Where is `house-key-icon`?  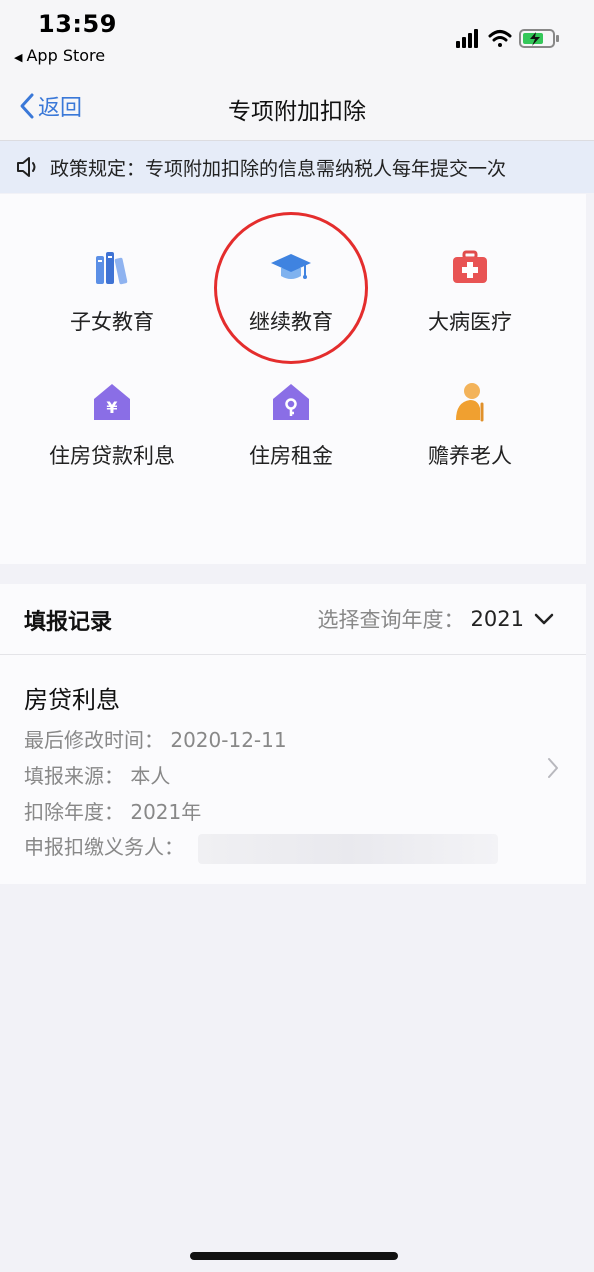 house-key-icon is located at coordinates (291, 402).